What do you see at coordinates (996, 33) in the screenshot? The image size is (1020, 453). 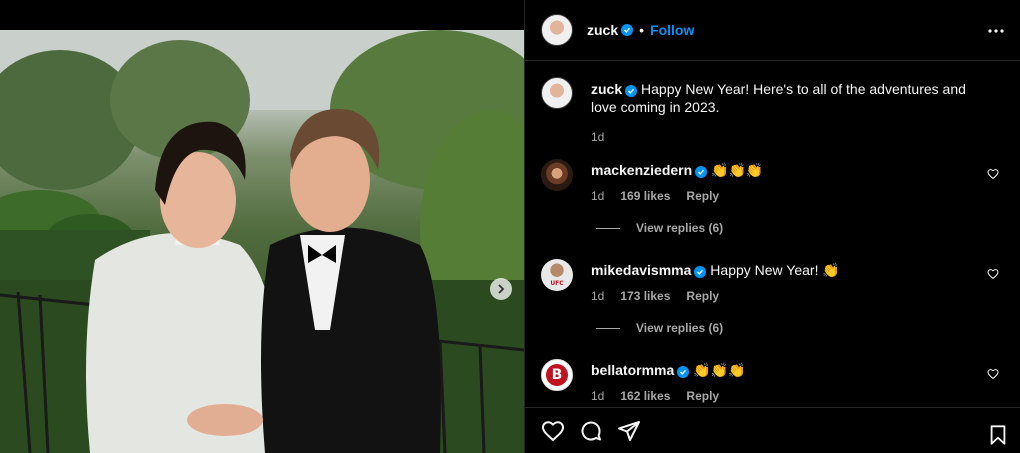 I see `more-options-button` at bounding box center [996, 33].